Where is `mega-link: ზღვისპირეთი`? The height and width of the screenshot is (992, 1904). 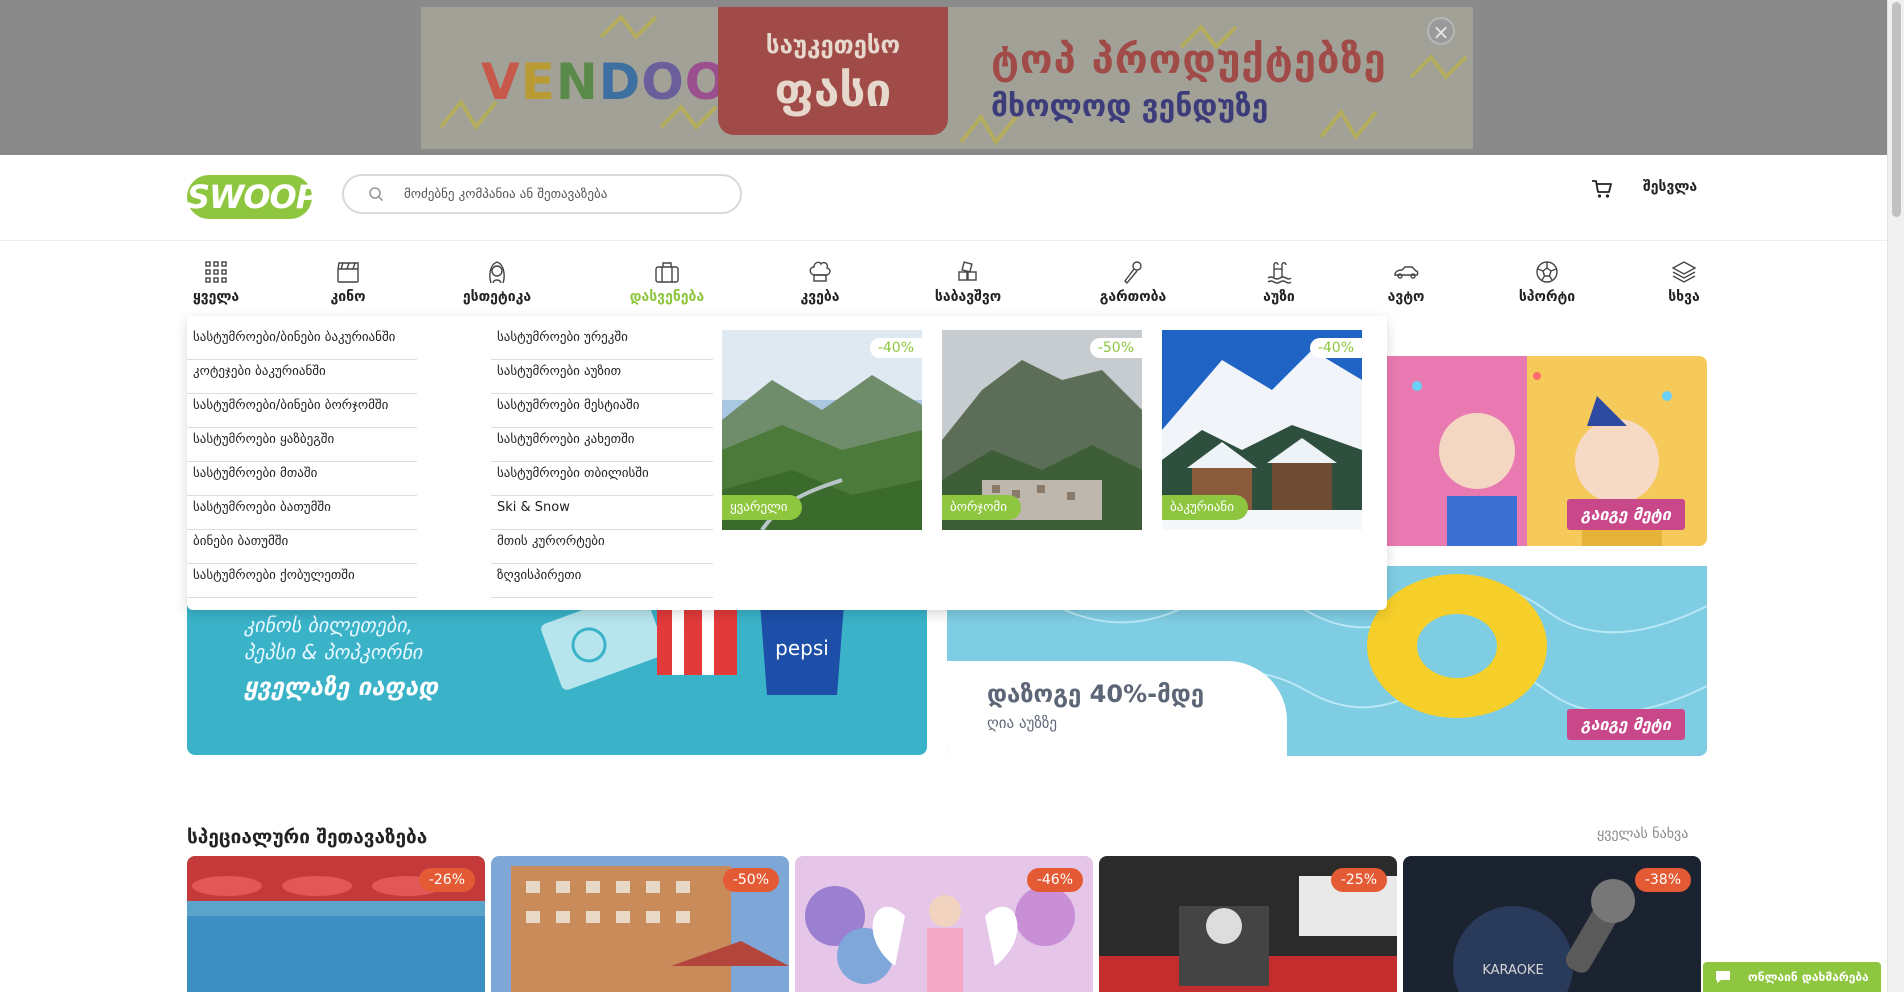 mega-link: ზღვისპირეთი is located at coordinates (602, 581).